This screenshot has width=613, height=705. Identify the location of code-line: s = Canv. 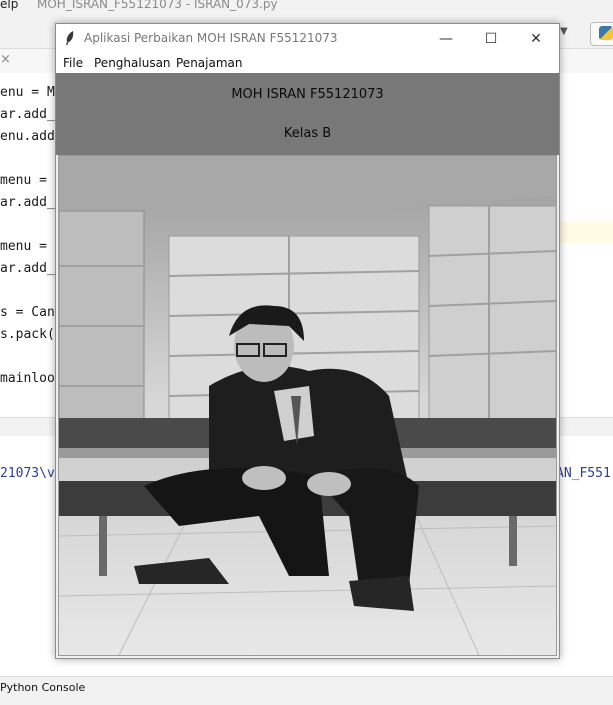
(31, 312).